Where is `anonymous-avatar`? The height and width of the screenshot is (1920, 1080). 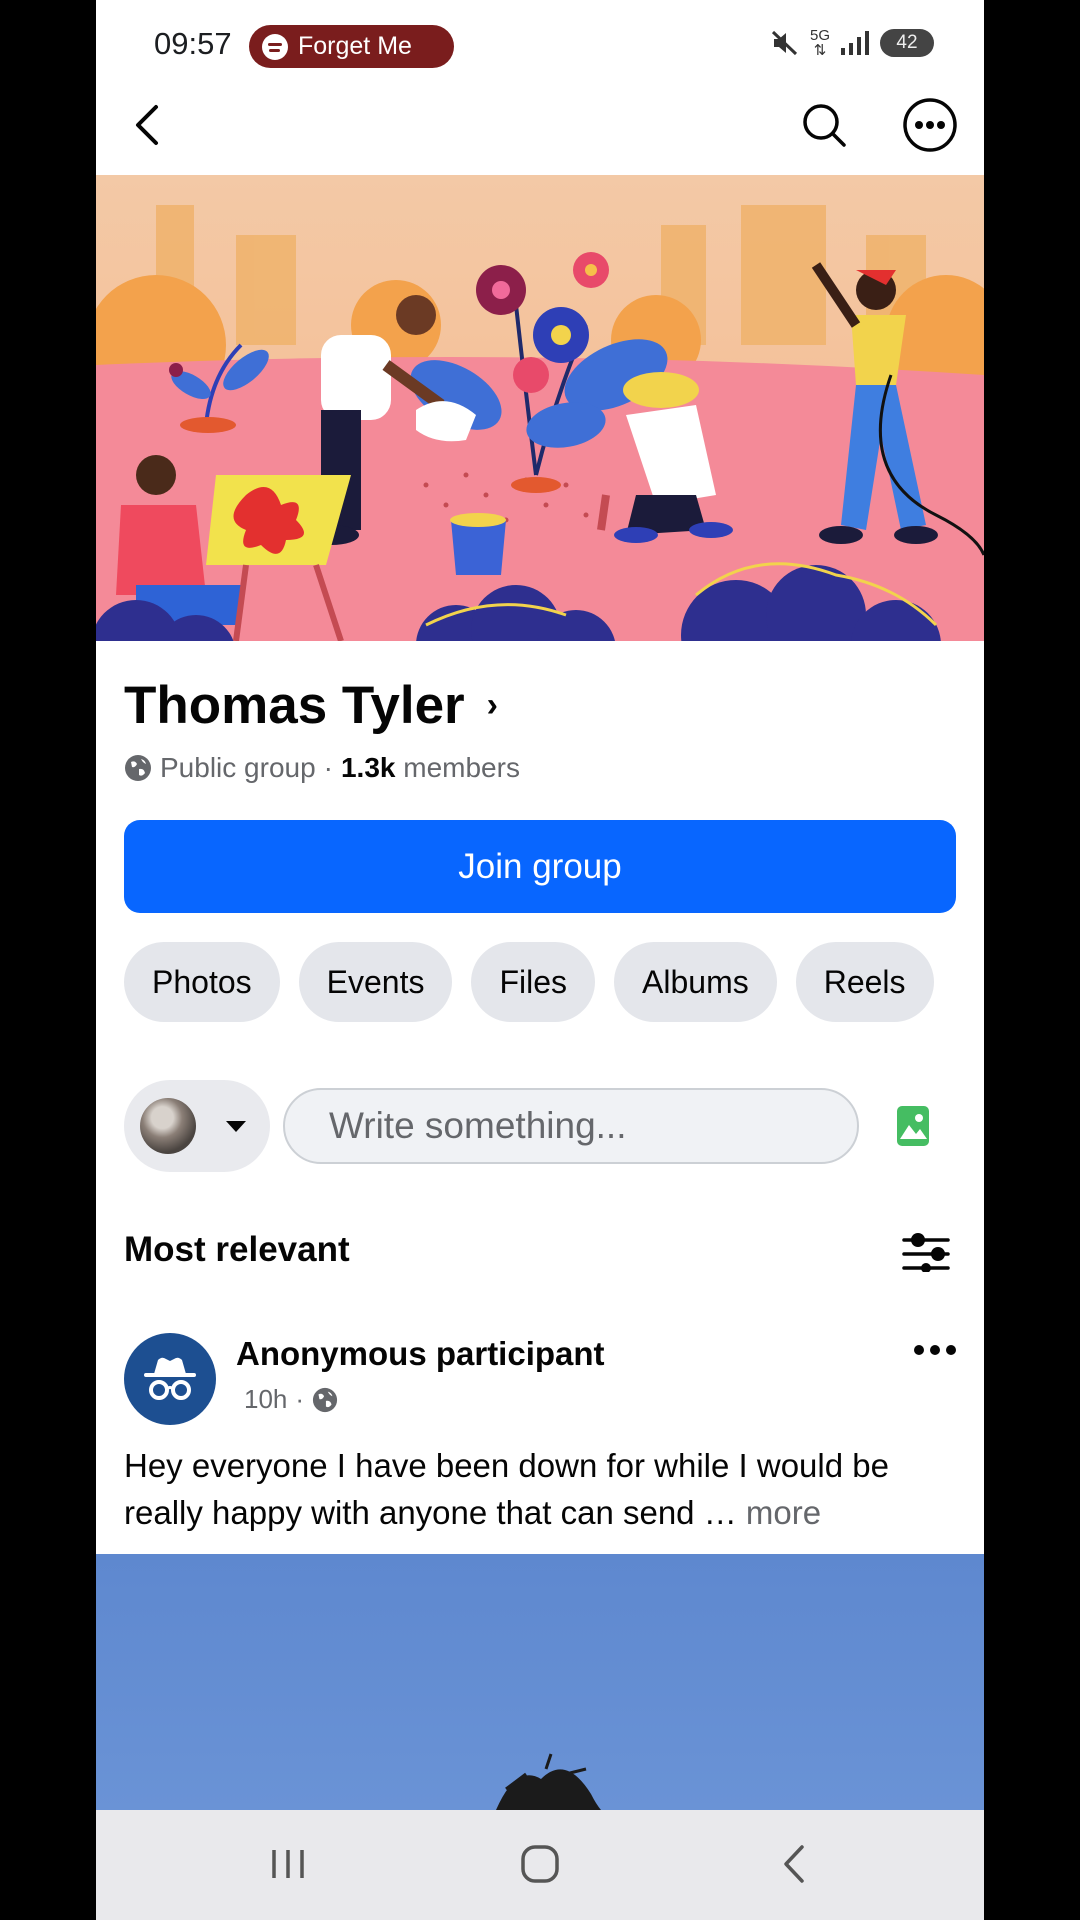 anonymous-avatar is located at coordinates (170, 1379).